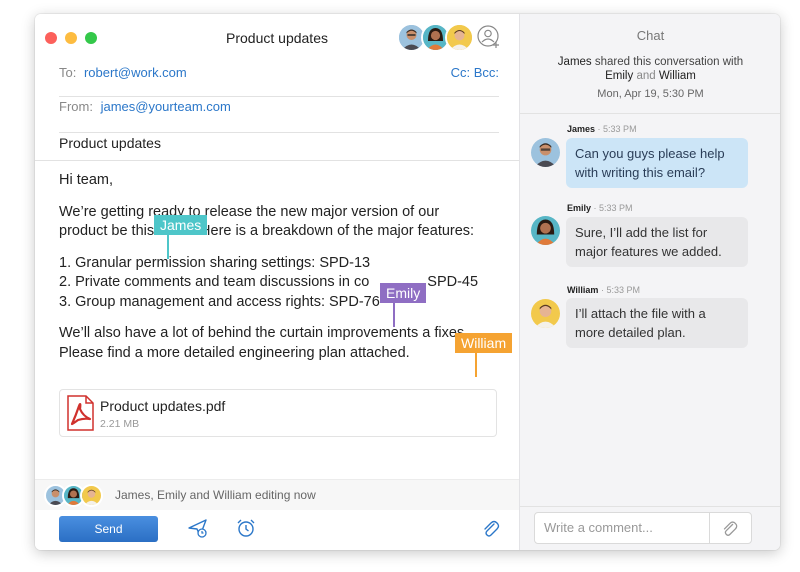 Image resolution: width=800 pixels, height=572 pixels. I want to click on message-author: James, so click(581, 129).